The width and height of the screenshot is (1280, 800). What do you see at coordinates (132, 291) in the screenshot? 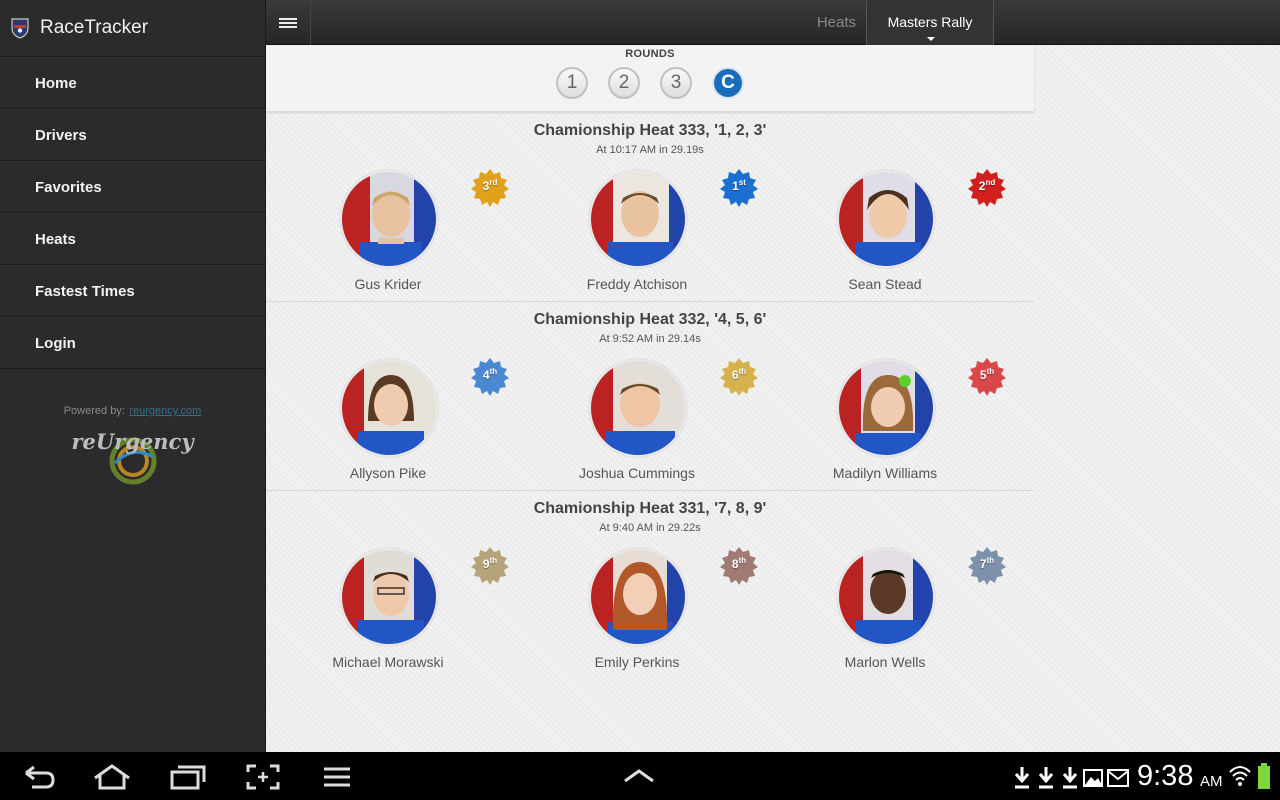
I see `sidebar-item-fastest-times: Fastest Times` at bounding box center [132, 291].